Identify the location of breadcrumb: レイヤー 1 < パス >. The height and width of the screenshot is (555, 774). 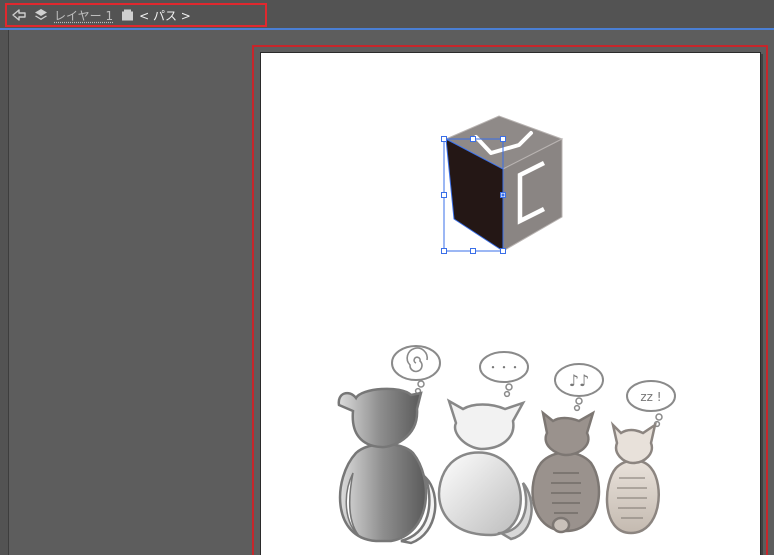
(136, 15).